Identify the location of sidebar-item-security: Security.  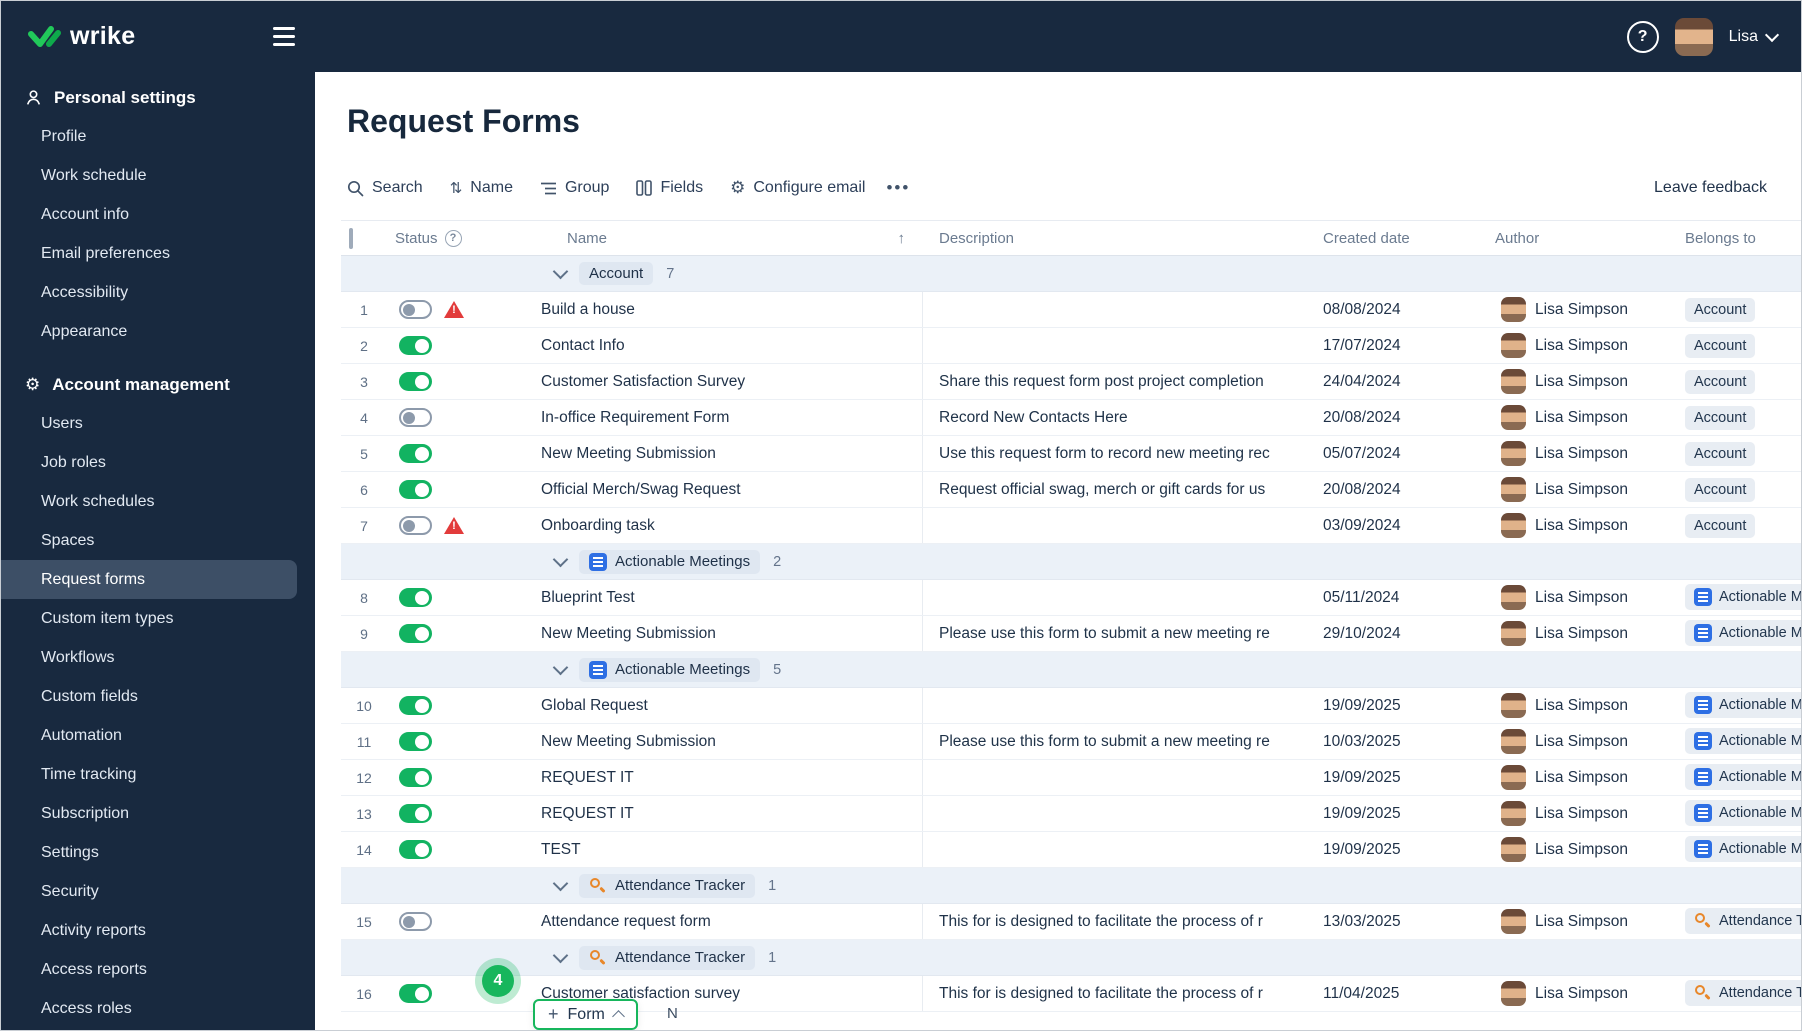
(158, 891).